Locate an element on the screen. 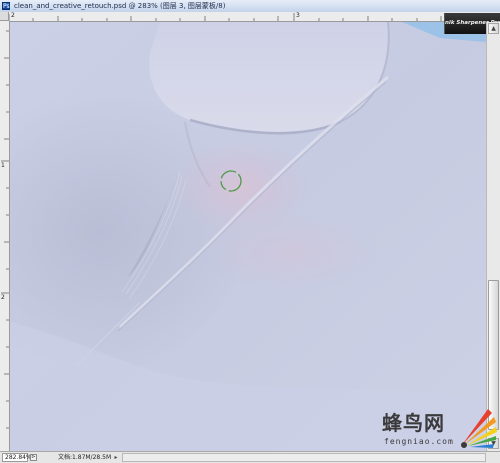  status-bar: 282.84% ⊳ 文档:1.87M/28.5M ▸ is located at coordinates (250, 457).